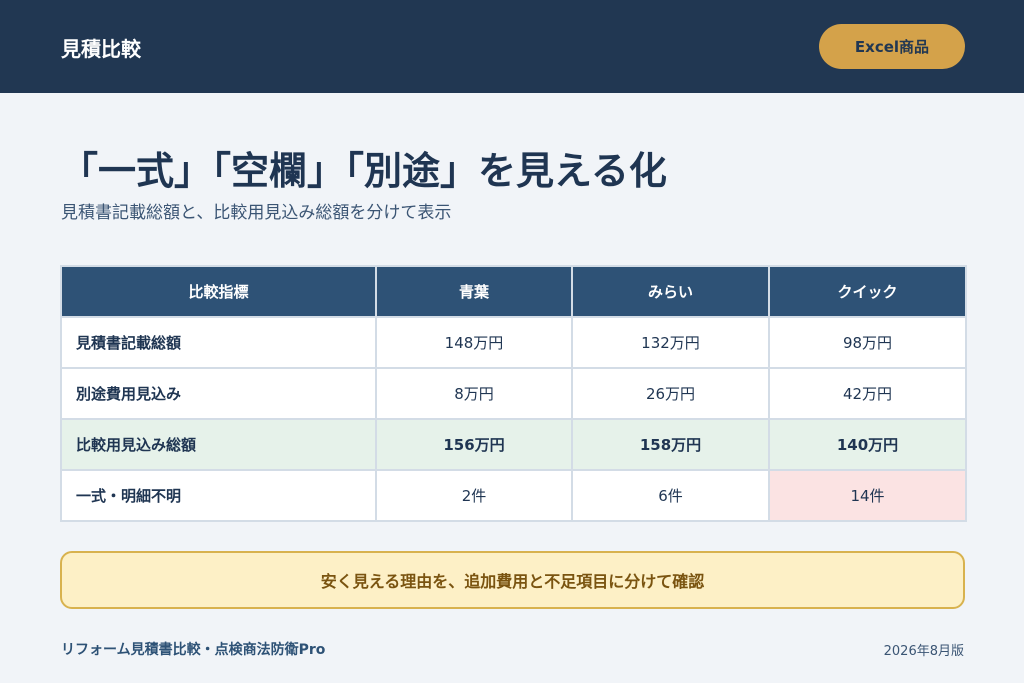  I want to click on info-banner: 安く見える理由を、追加費用と不足項目に分けて確認, so click(512, 580).